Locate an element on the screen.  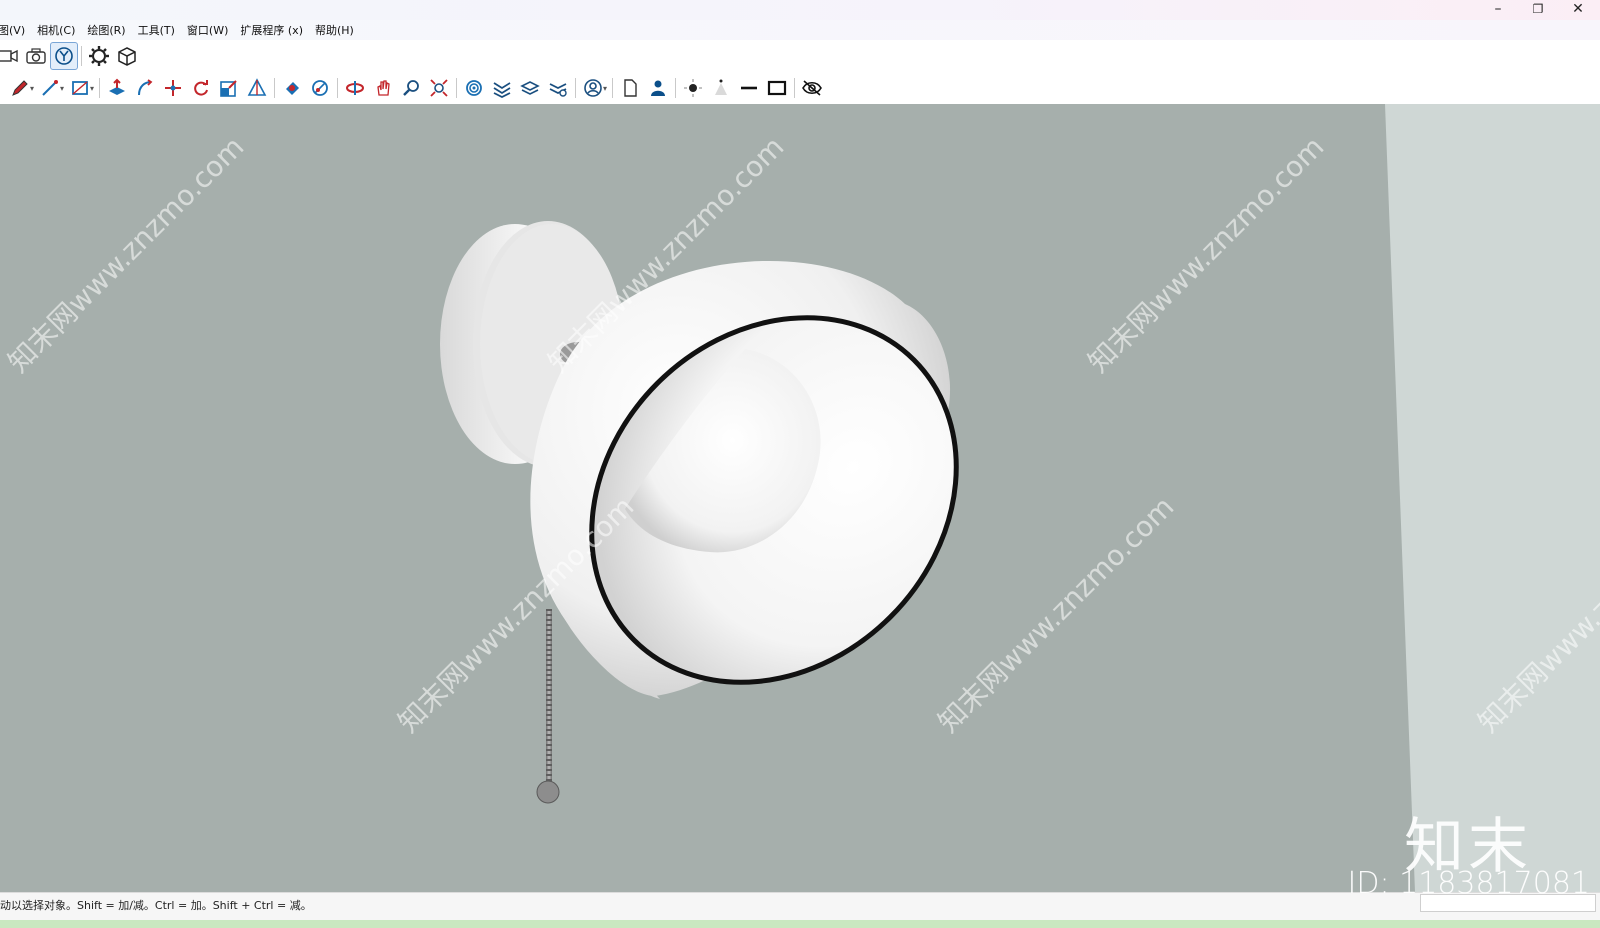
target-icon is located at coordinates (474, 88).